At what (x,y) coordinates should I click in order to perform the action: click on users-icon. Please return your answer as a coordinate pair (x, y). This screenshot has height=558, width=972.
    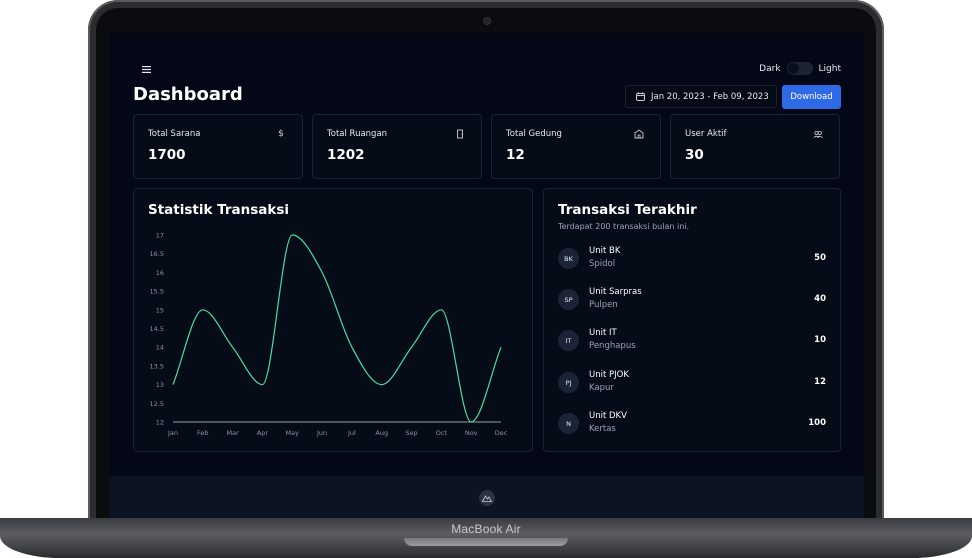
    Looking at the image, I should click on (818, 134).